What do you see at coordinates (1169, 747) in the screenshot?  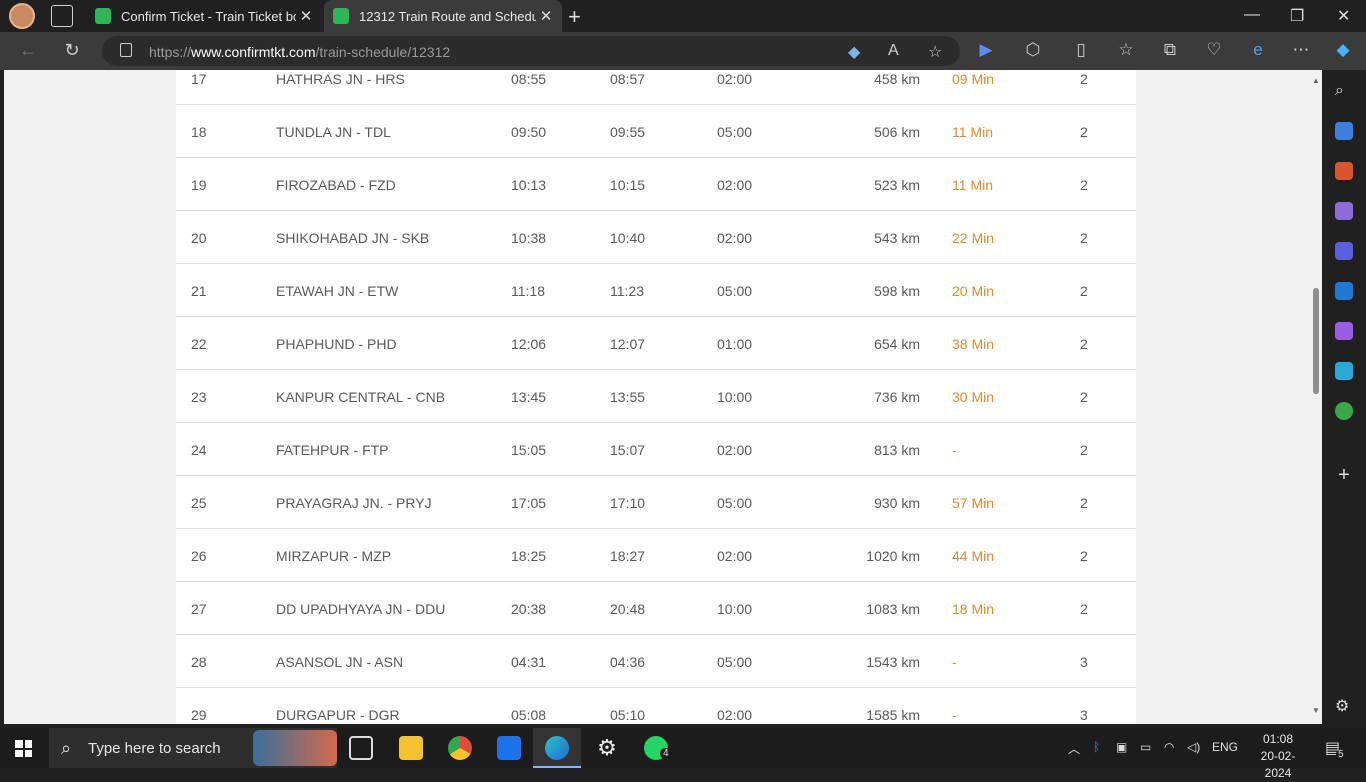 I see `wifi-icon: ◠` at bounding box center [1169, 747].